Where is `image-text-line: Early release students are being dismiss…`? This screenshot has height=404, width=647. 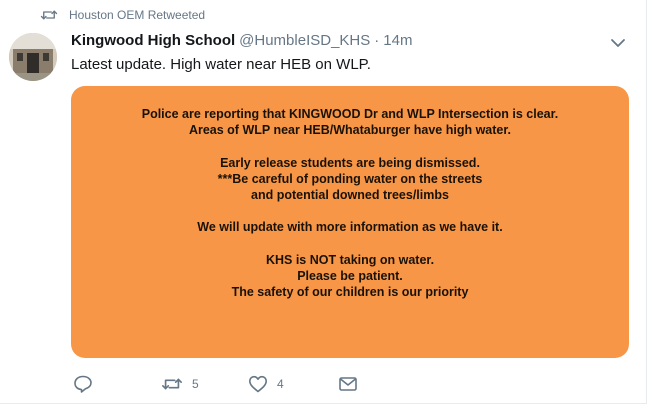 image-text-line: Early release students are being dismiss… is located at coordinates (350, 162).